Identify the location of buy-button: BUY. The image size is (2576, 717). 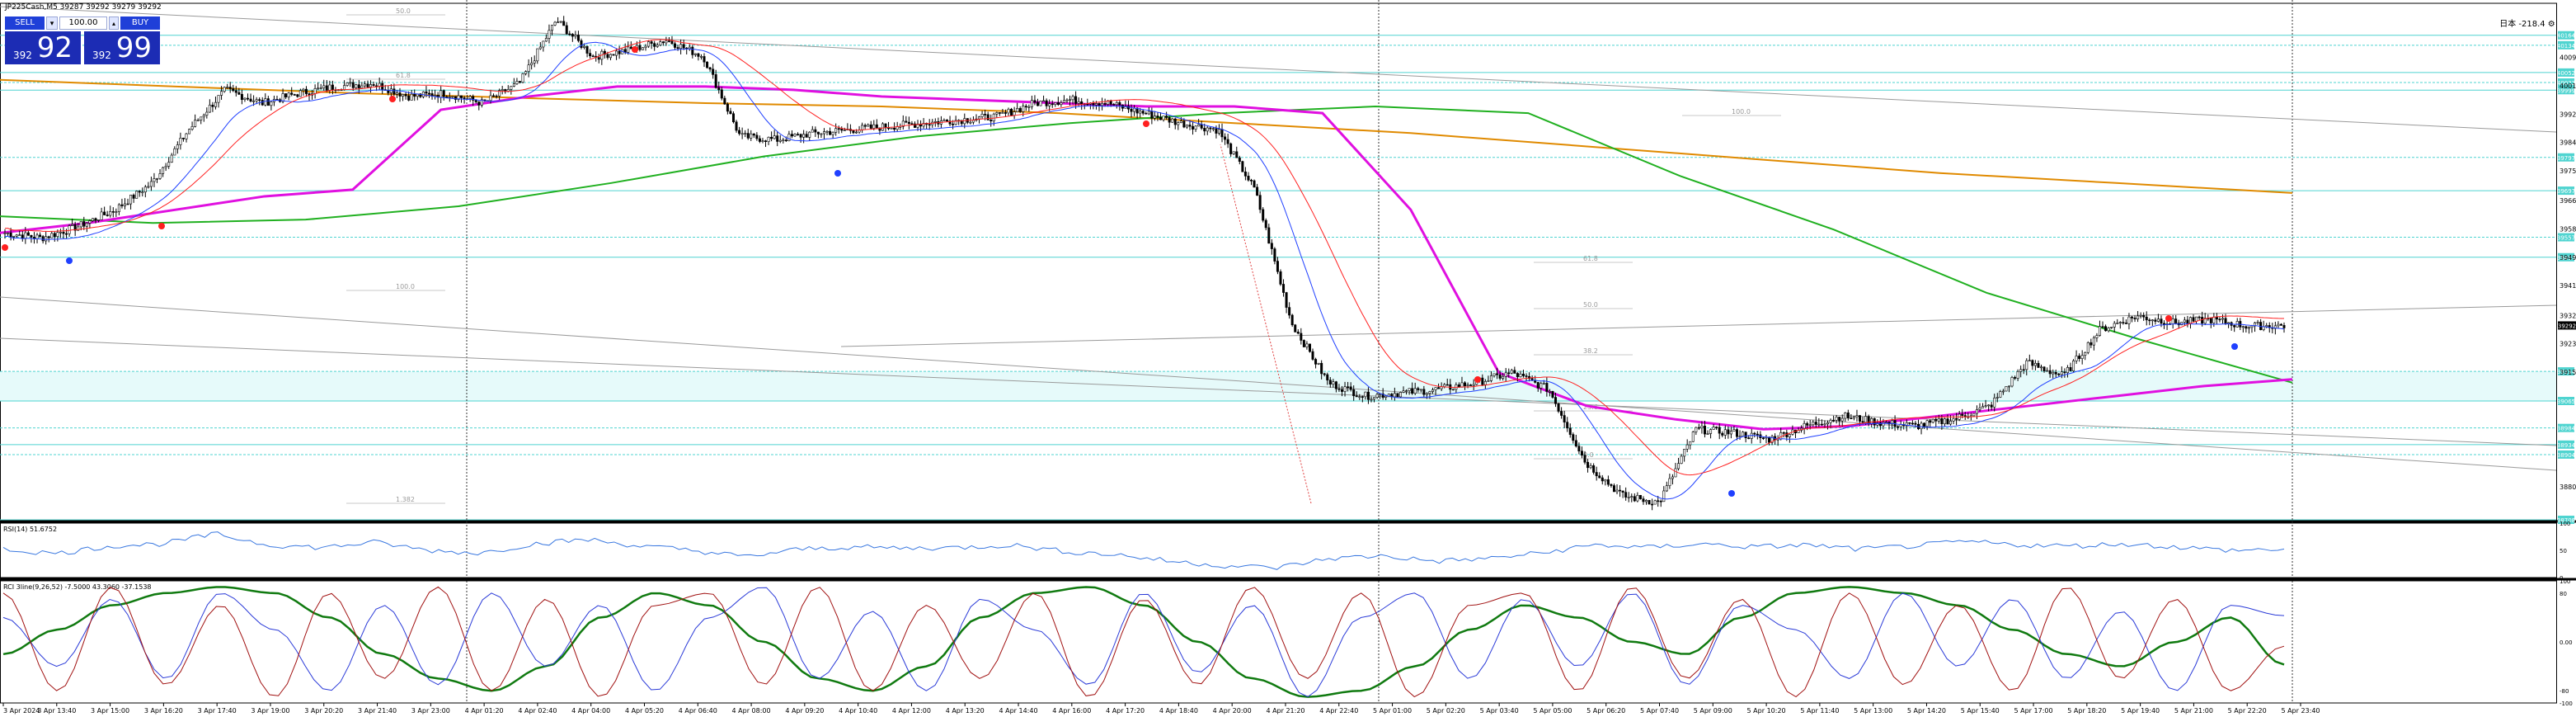
(140, 23).